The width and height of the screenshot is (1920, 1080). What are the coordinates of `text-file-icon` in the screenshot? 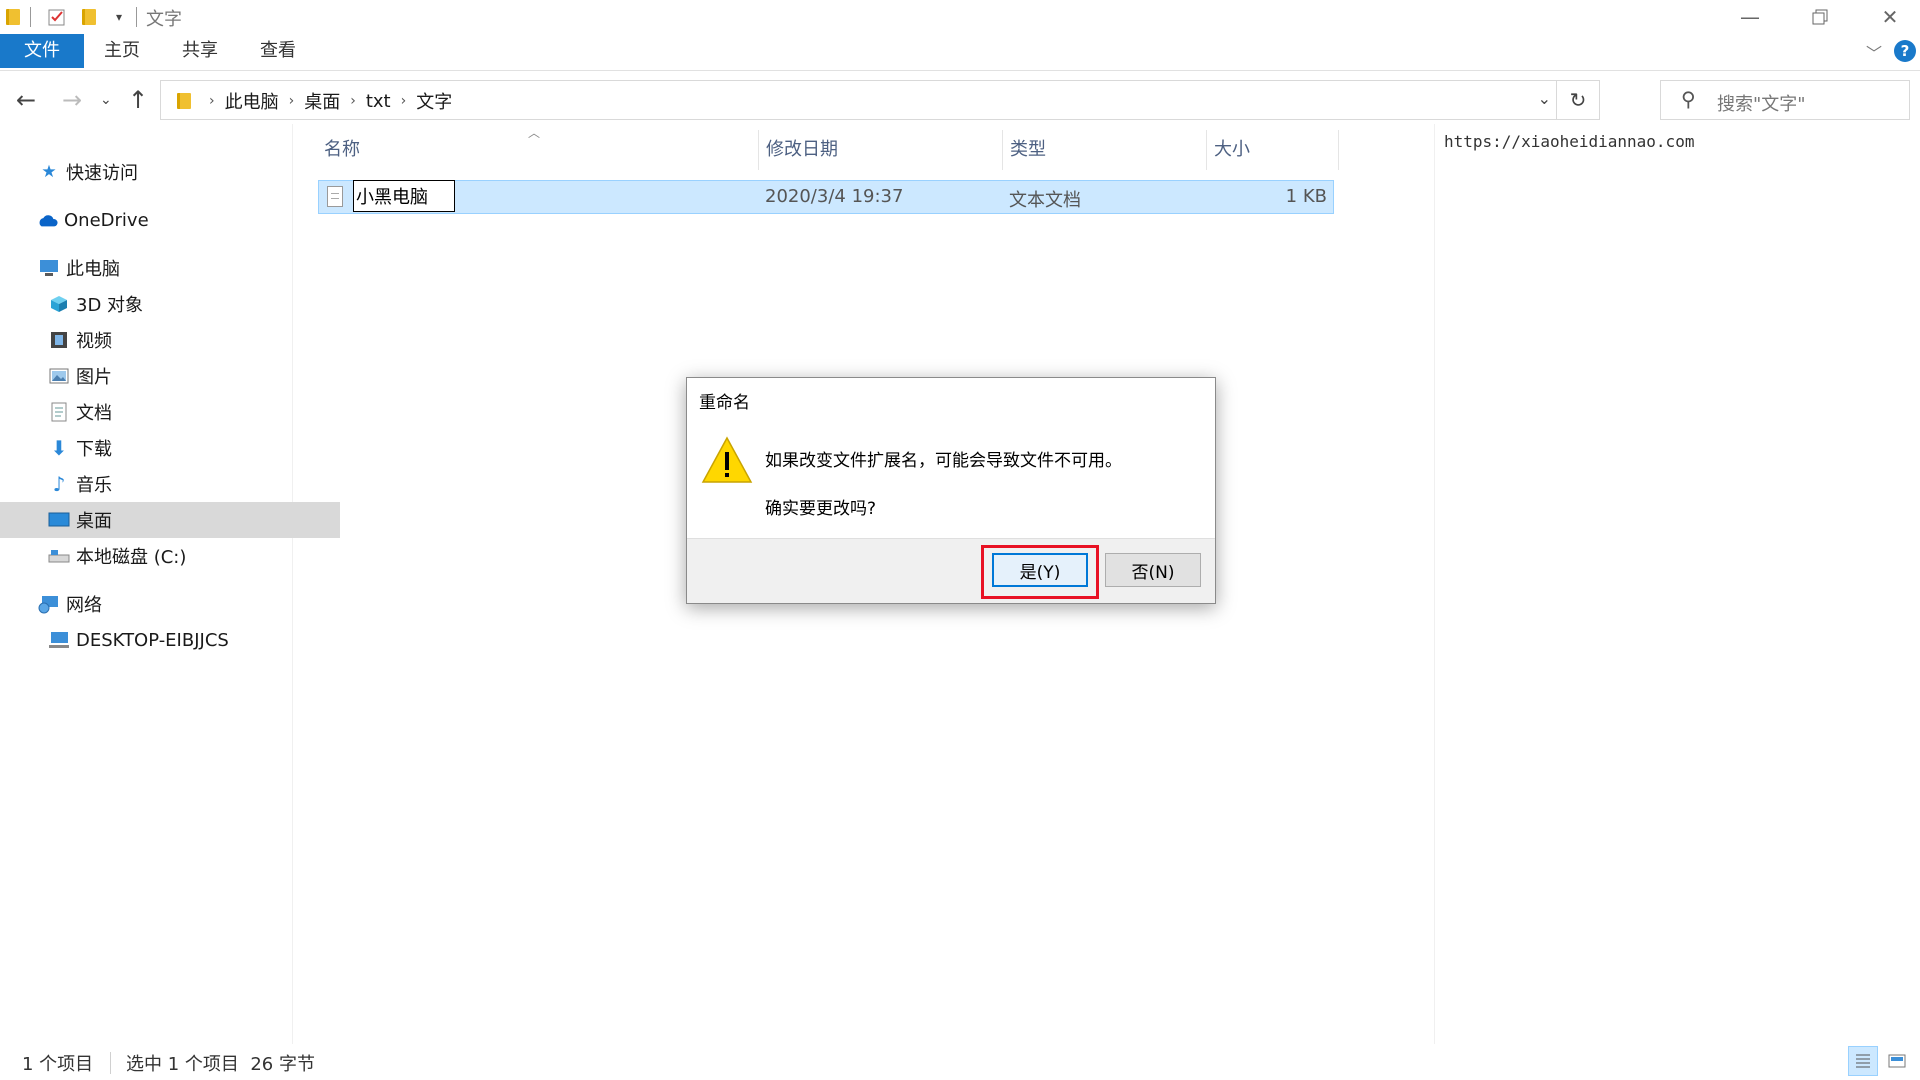 It's located at (335, 196).